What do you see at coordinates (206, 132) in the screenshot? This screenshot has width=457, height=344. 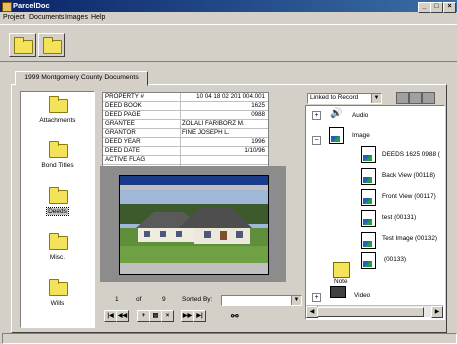 I see `field-value: FINE JOSEPH L.` at bounding box center [206, 132].